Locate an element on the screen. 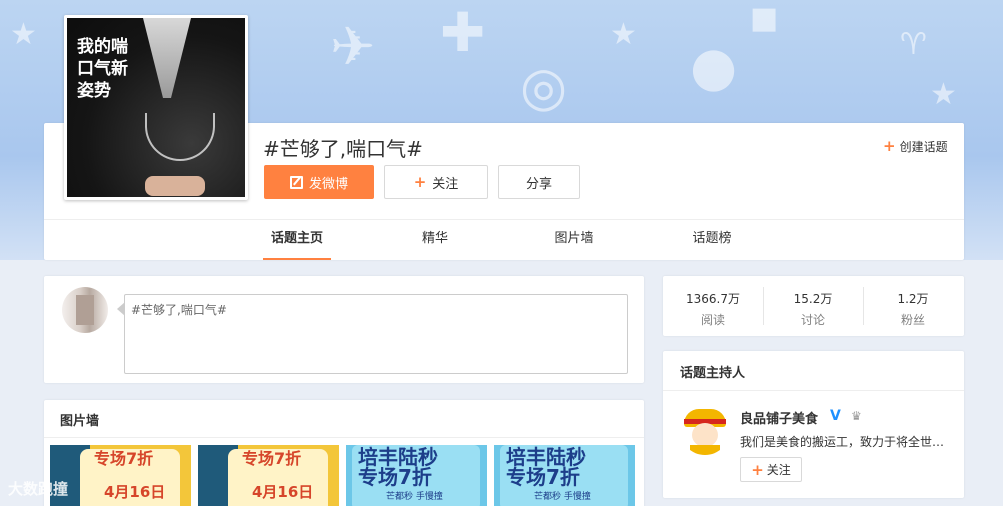 The height and width of the screenshot is (506, 1003). share-button: 分享 is located at coordinates (539, 182).